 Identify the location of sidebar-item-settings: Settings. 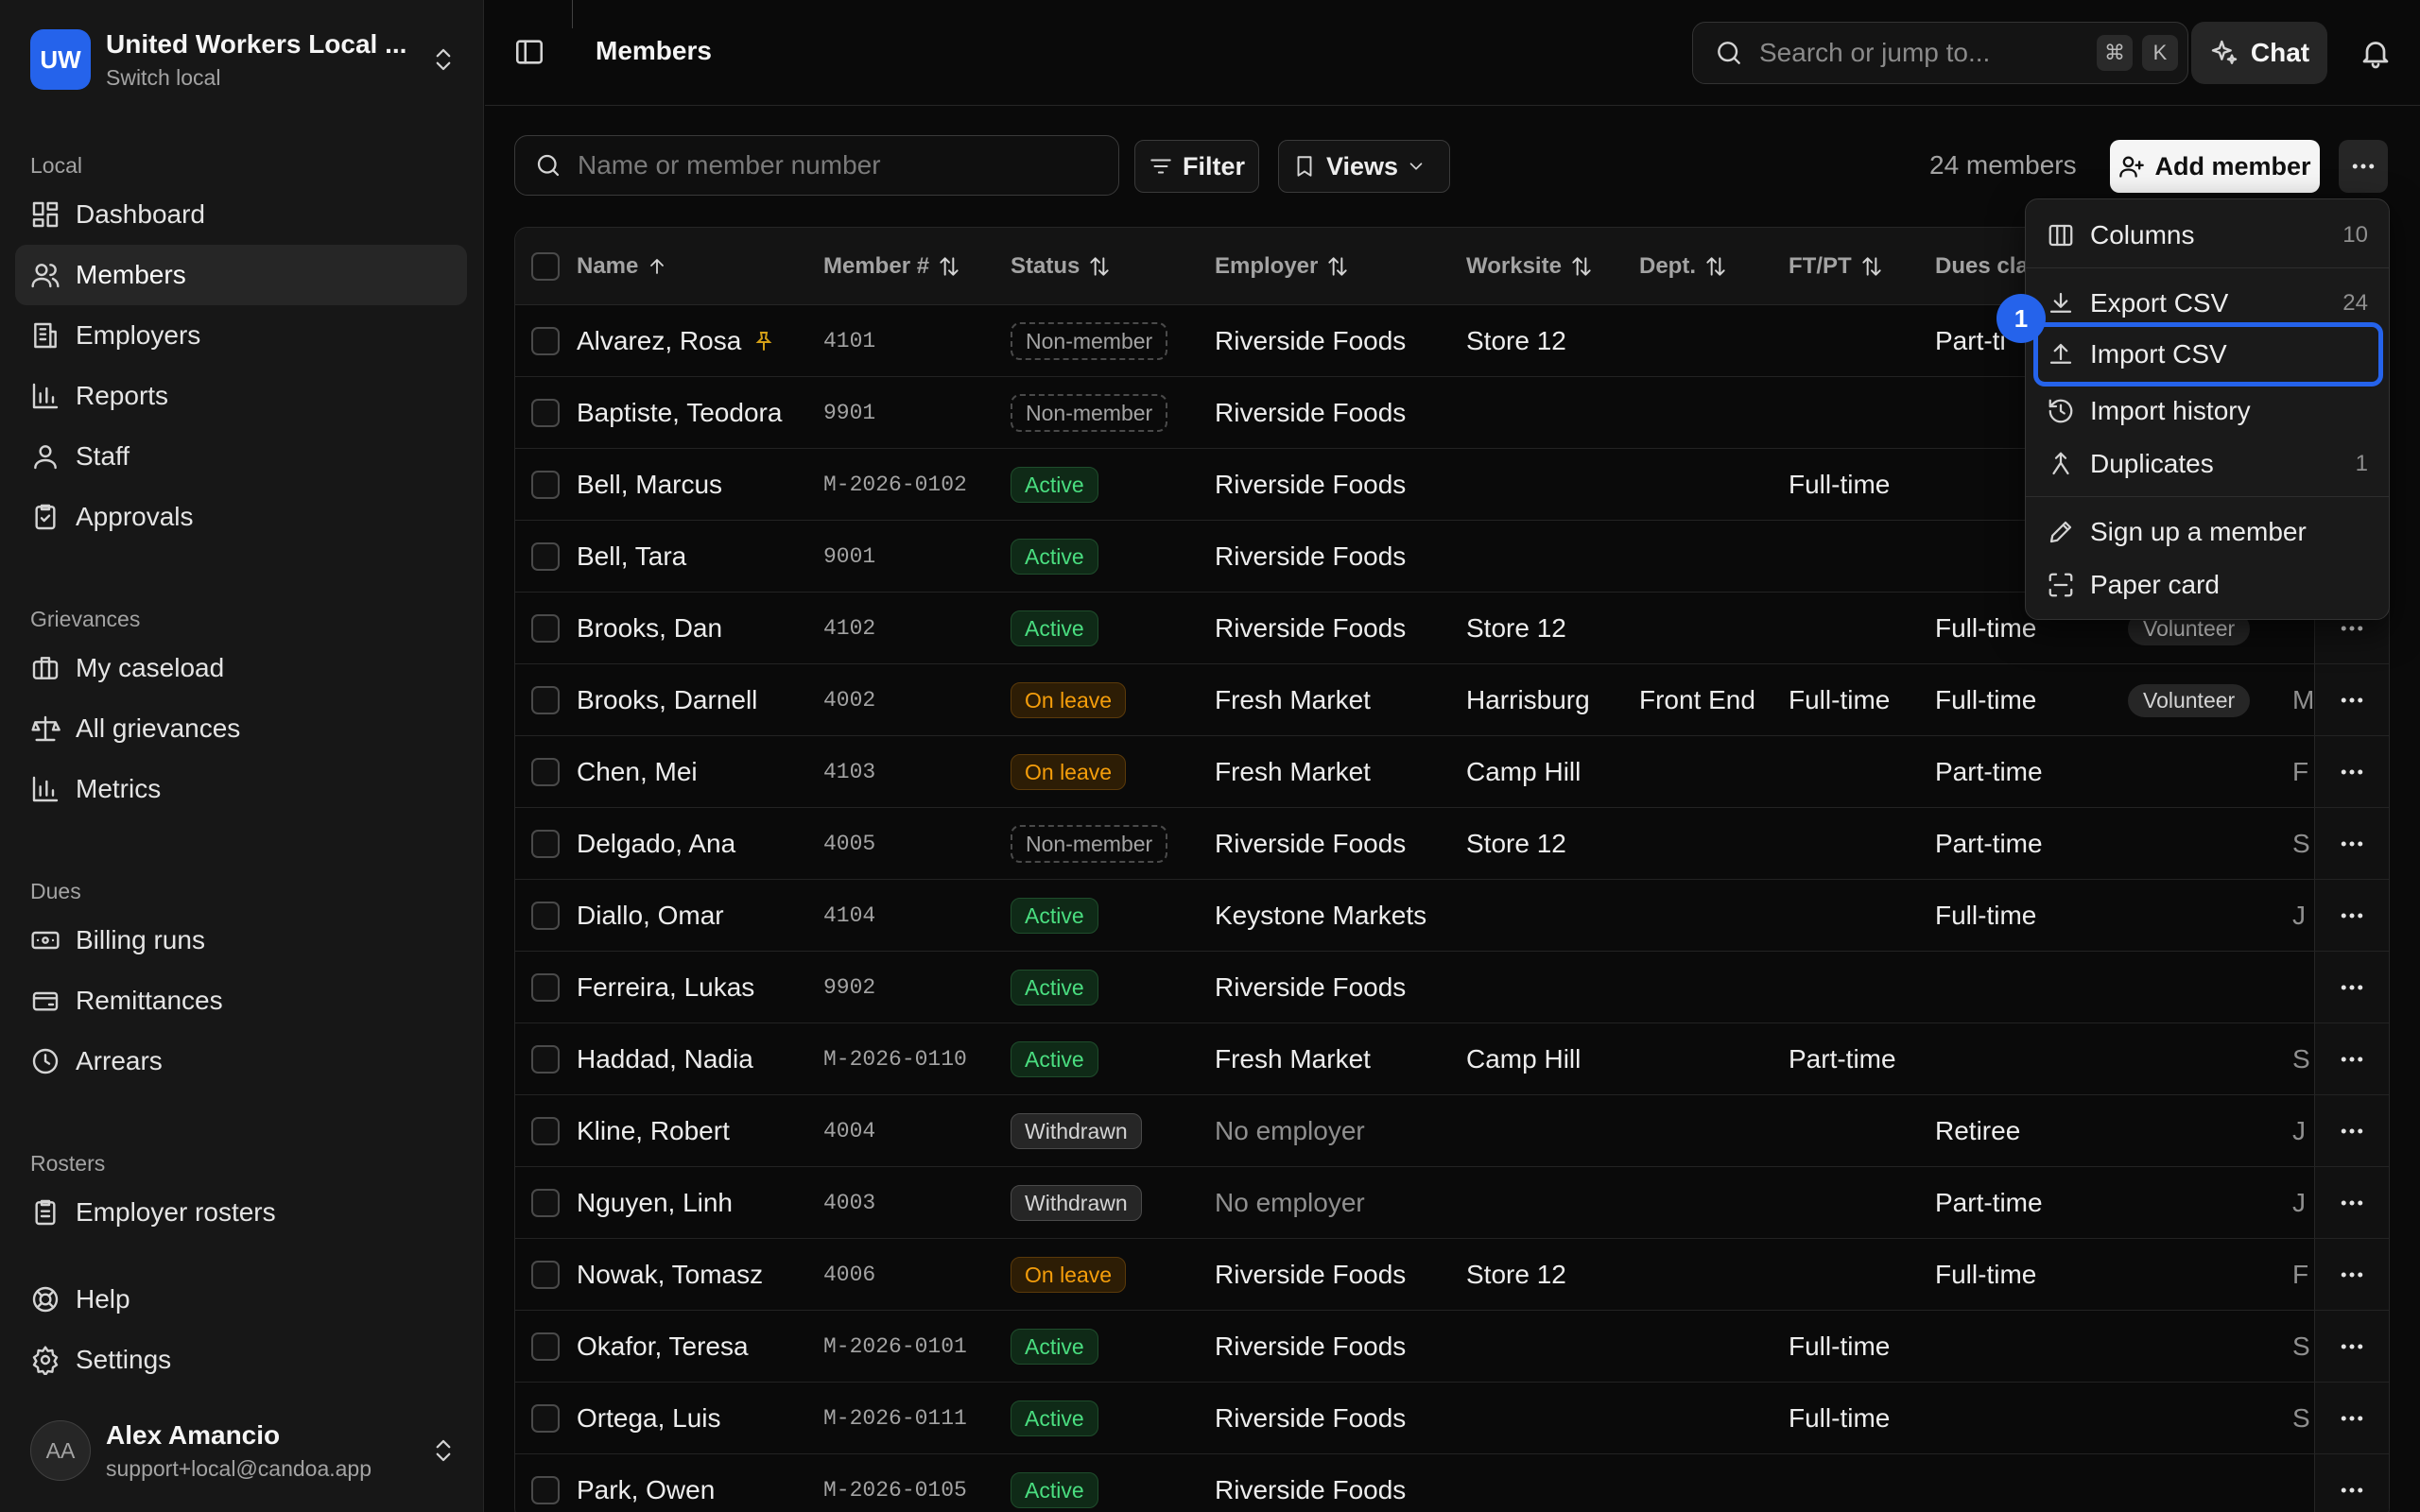
(241, 1360).